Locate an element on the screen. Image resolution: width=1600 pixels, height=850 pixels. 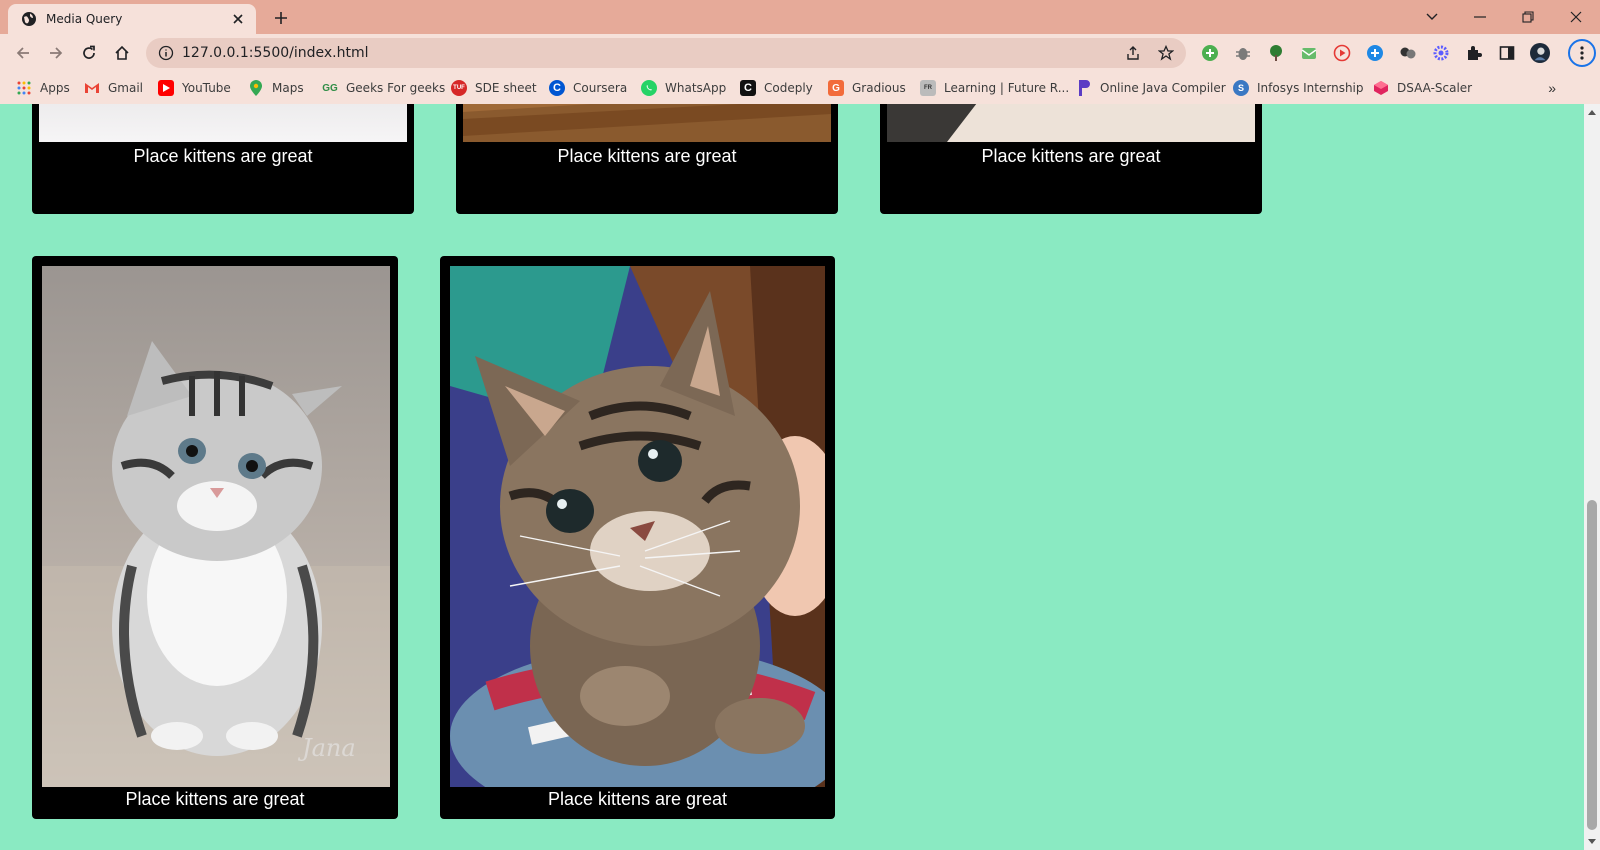
page-scrollbar is located at coordinates (1592, 477).